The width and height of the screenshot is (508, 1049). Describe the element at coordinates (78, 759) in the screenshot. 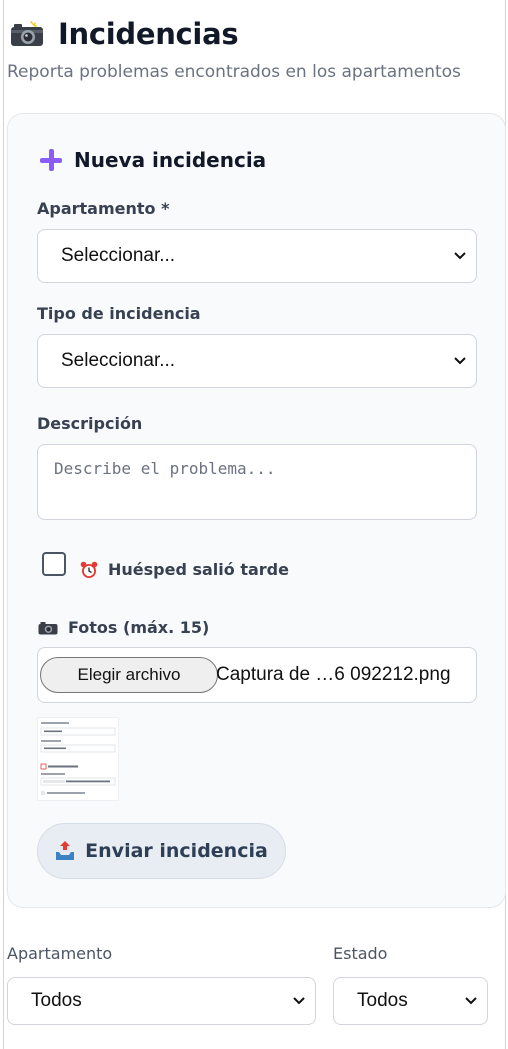

I see `photo-thumbnail` at that location.